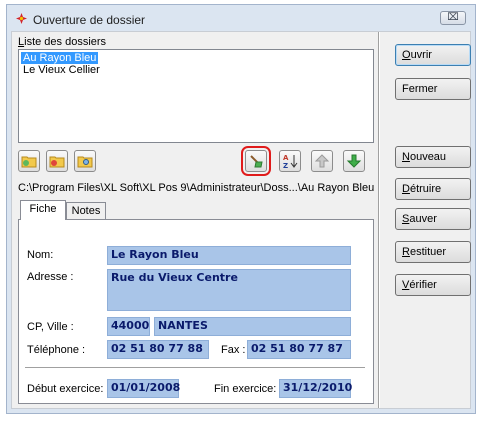 This screenshot has width=486, height=422. I want to click on tab-notes: Notes, so click(86, 211).